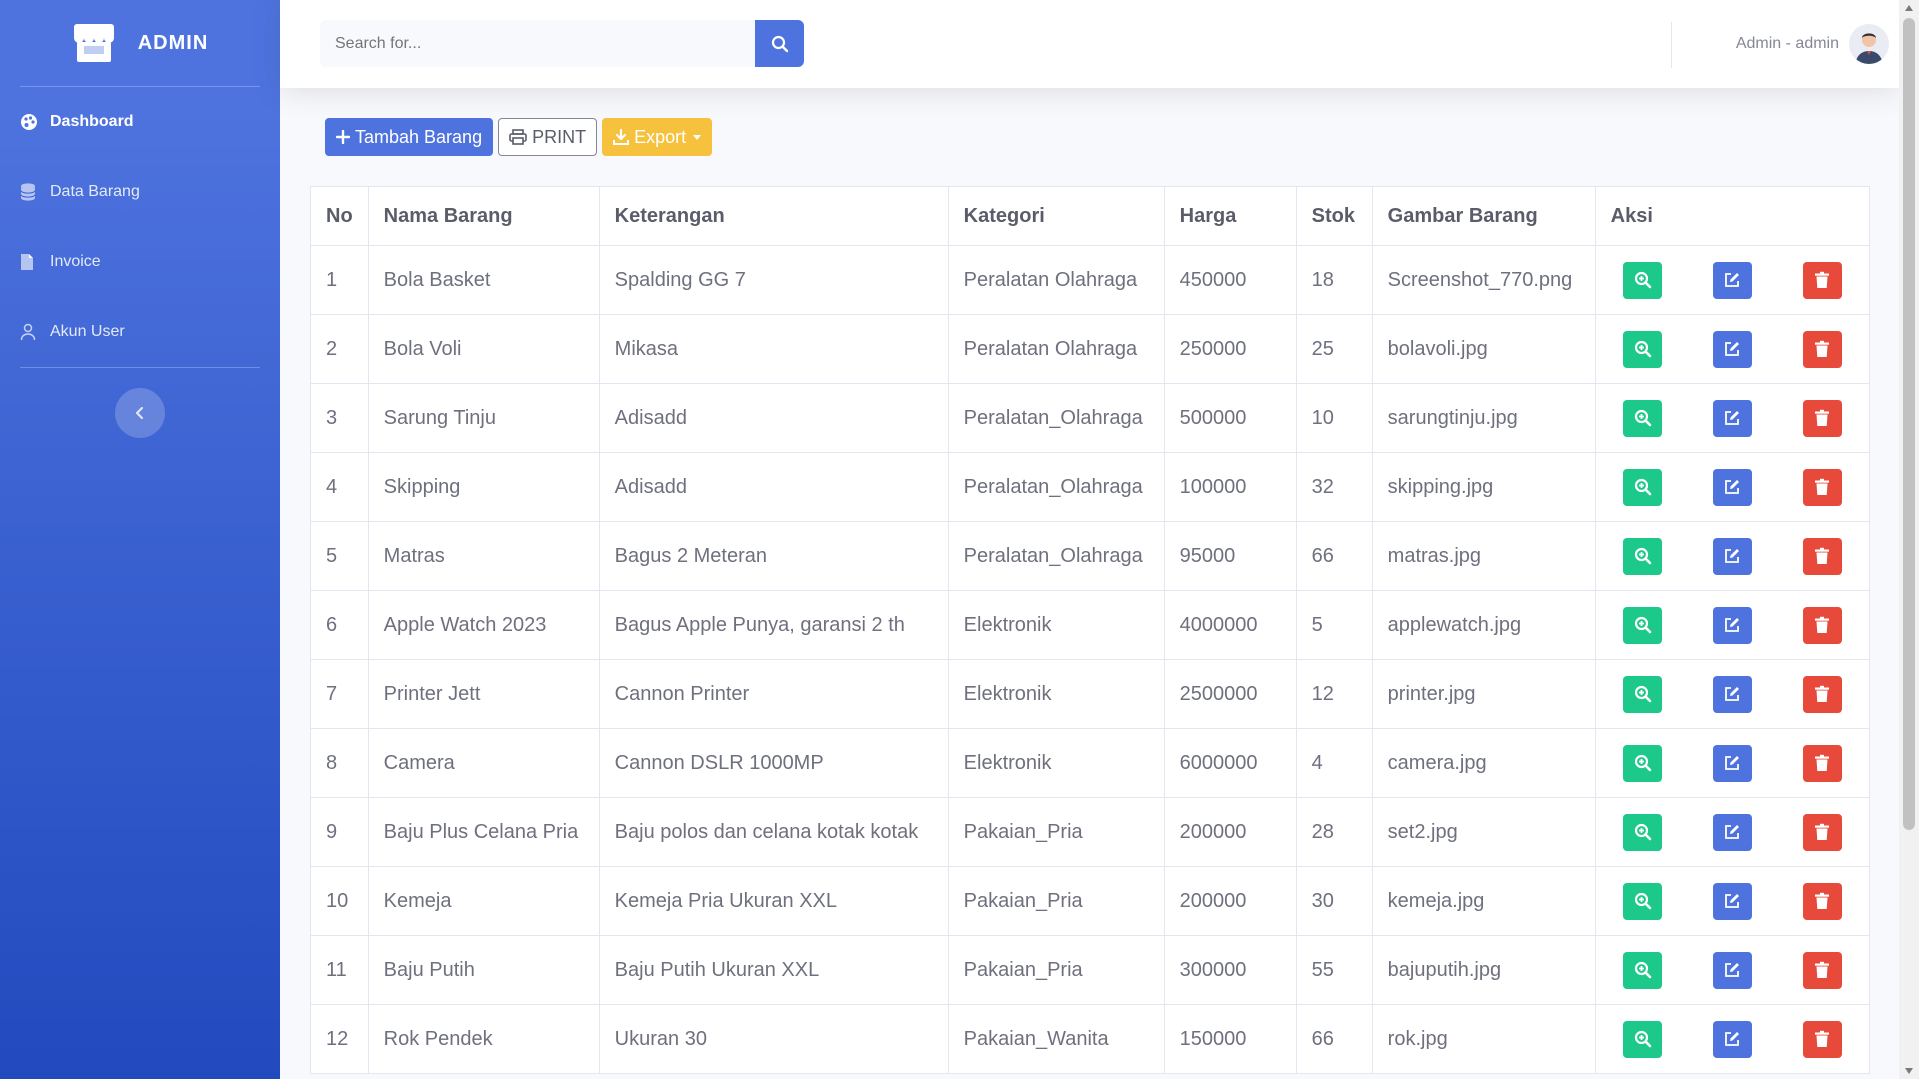 This screenshot has width=1919, height=1079. Describe the element at coordinates (1230, 556) in the screenshot. I see `cell-harga: 95000` at that location.